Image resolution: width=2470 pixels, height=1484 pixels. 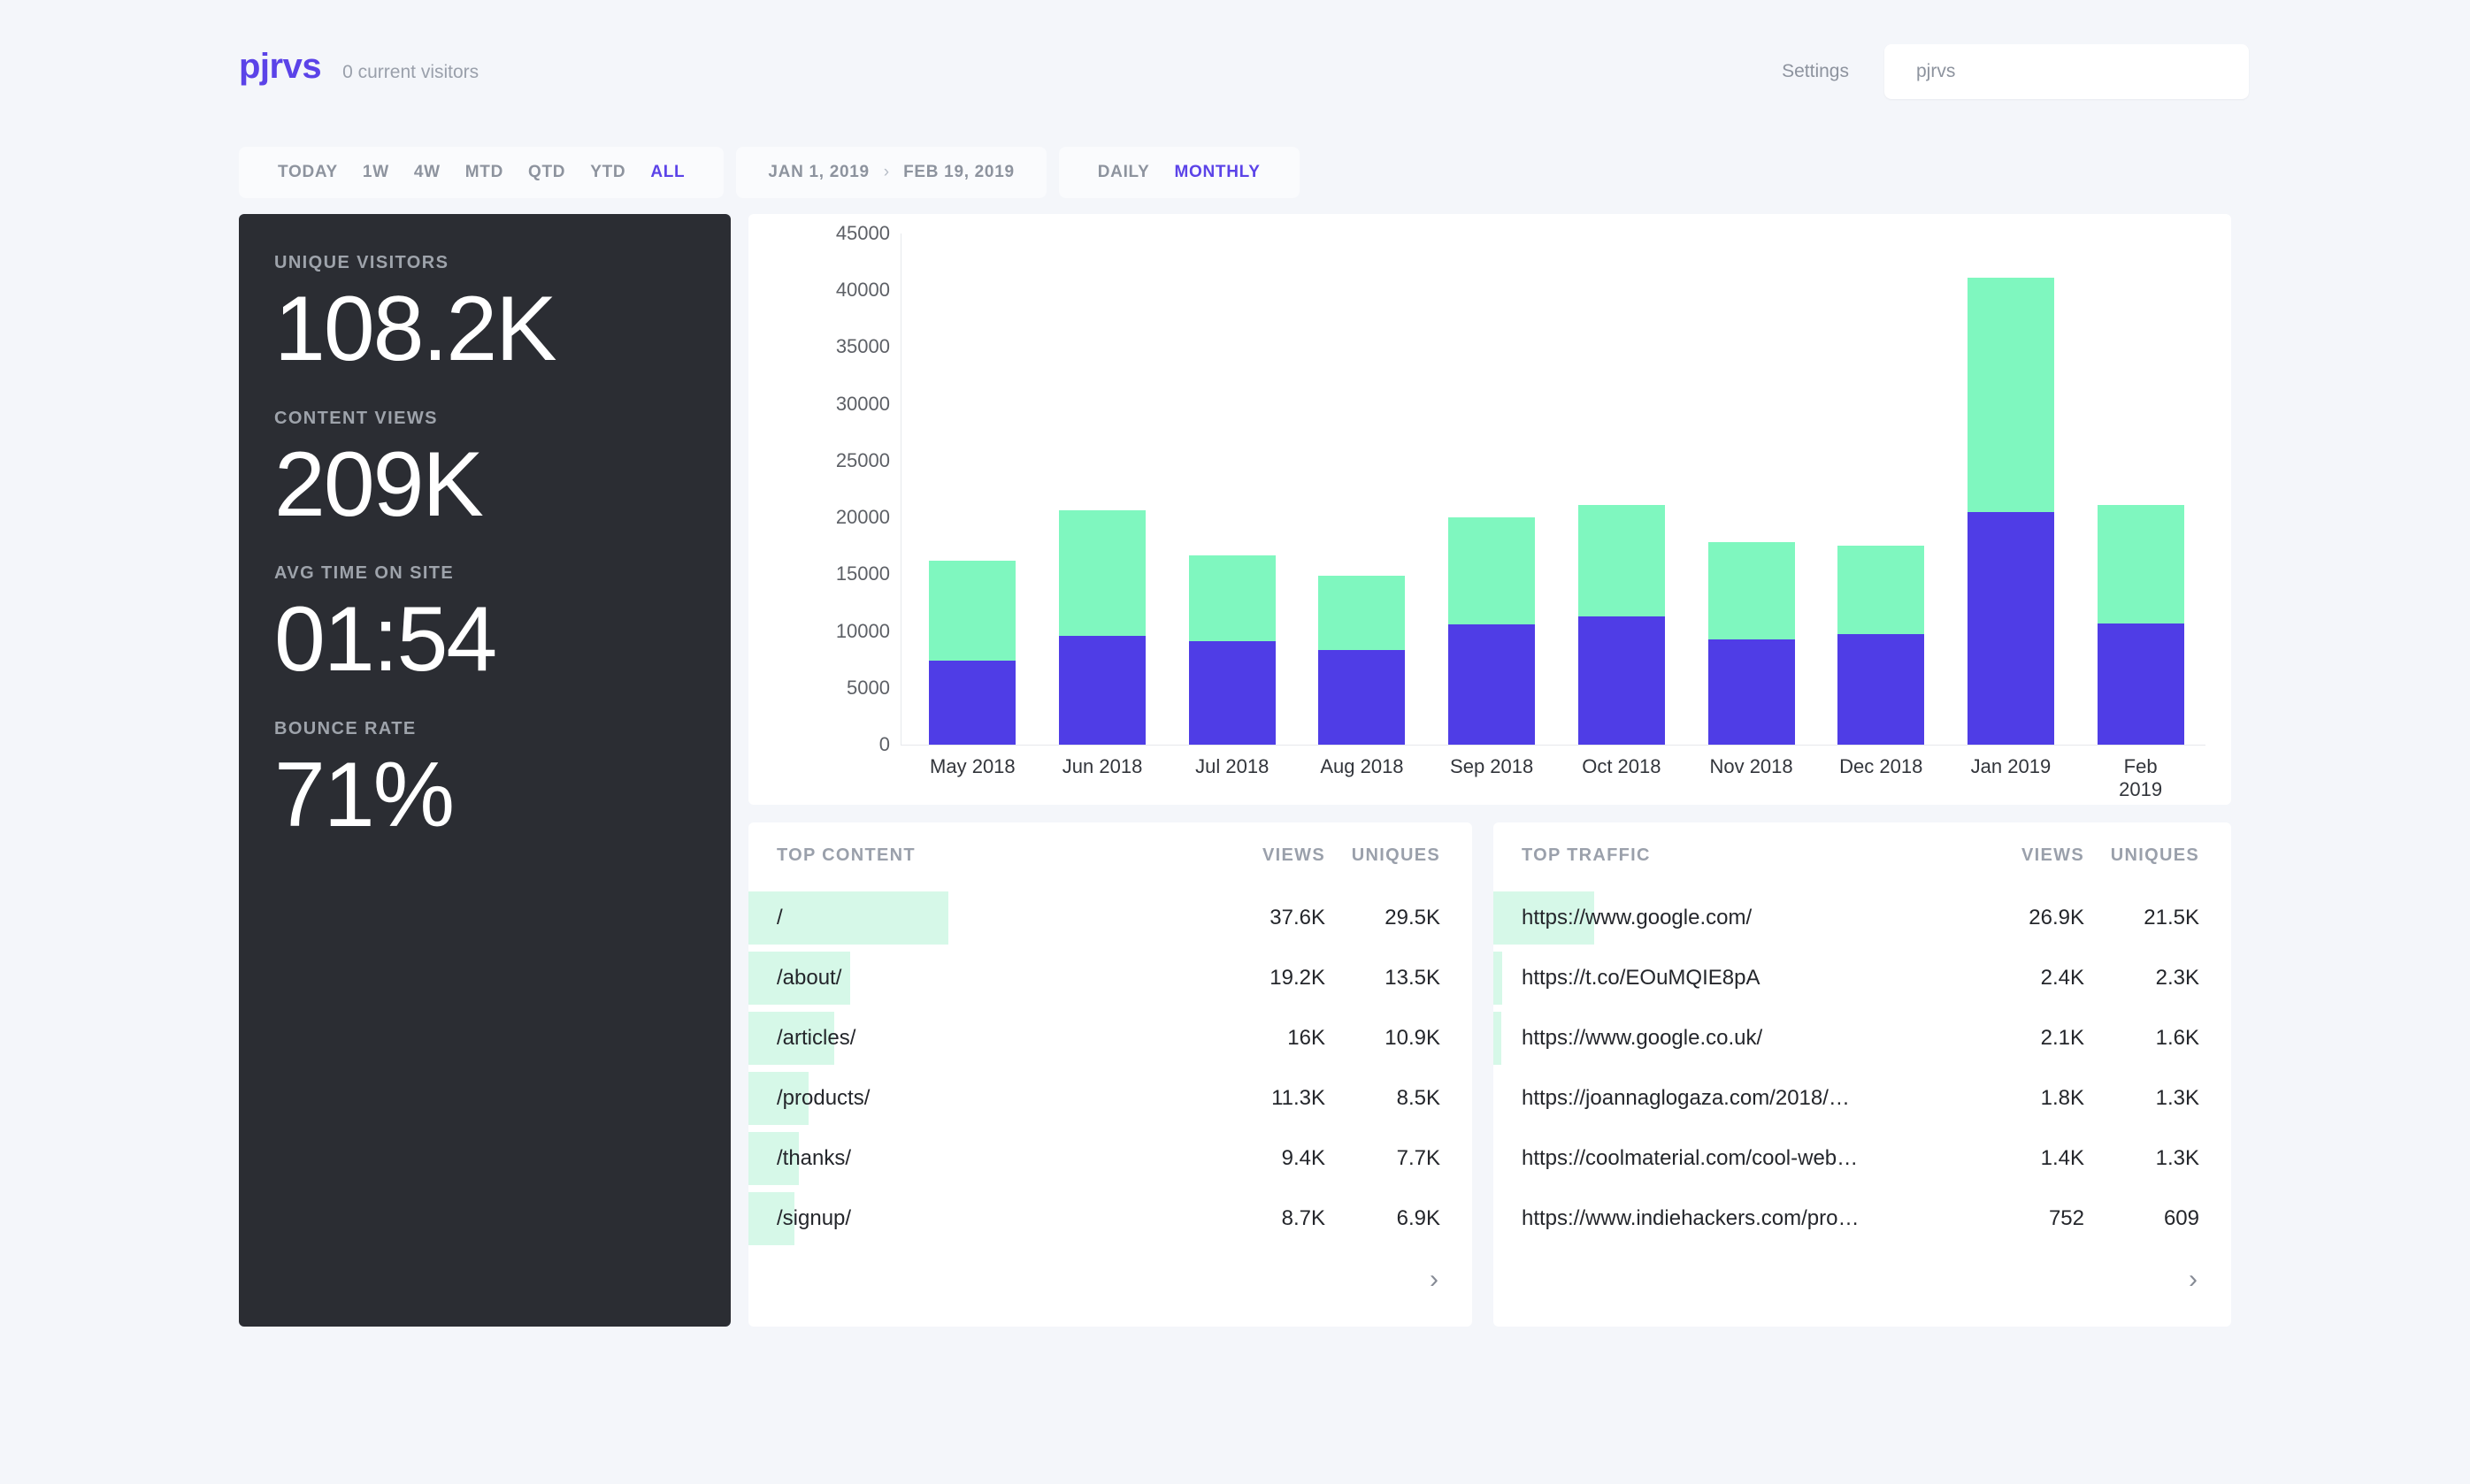 I want to click on settings-link: Settings, so click(x=1815, y=71).